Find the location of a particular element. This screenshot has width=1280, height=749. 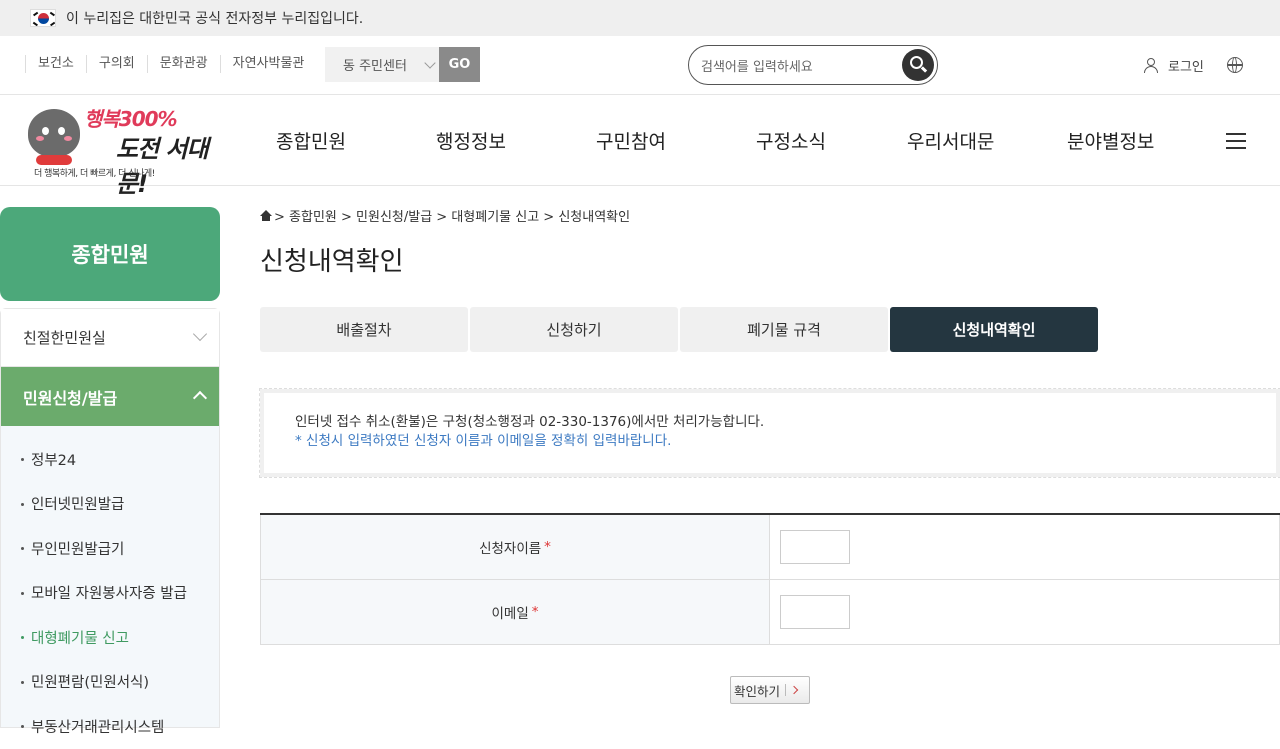

util-link-council: 구의회 is located at coordinates (116, 64).